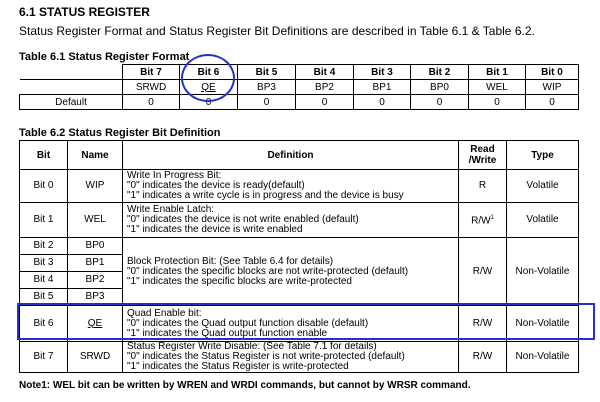 The width and height of the screenshot is (600, 402). What do you see at coordinates (552, 72) in the screenshot?
I see `table1-header-cell: Bit 0` at bounding box center [552, 72].